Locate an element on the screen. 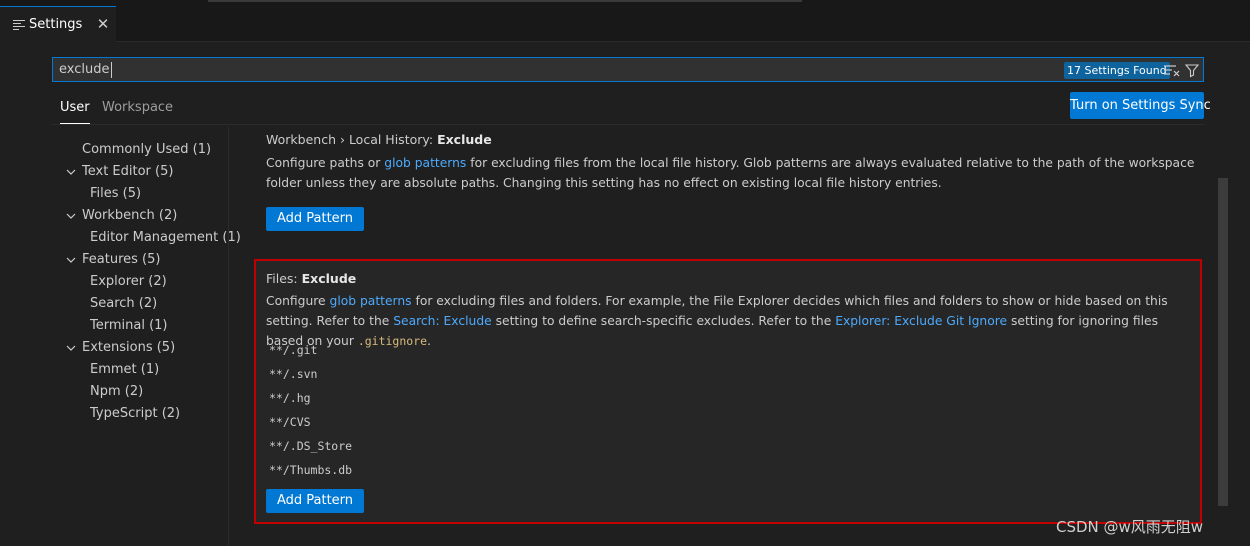 The height and width of the screenshot is (546, 1250). toc-item-extensions: Extensions (5) is located at coordinates (128, 348).